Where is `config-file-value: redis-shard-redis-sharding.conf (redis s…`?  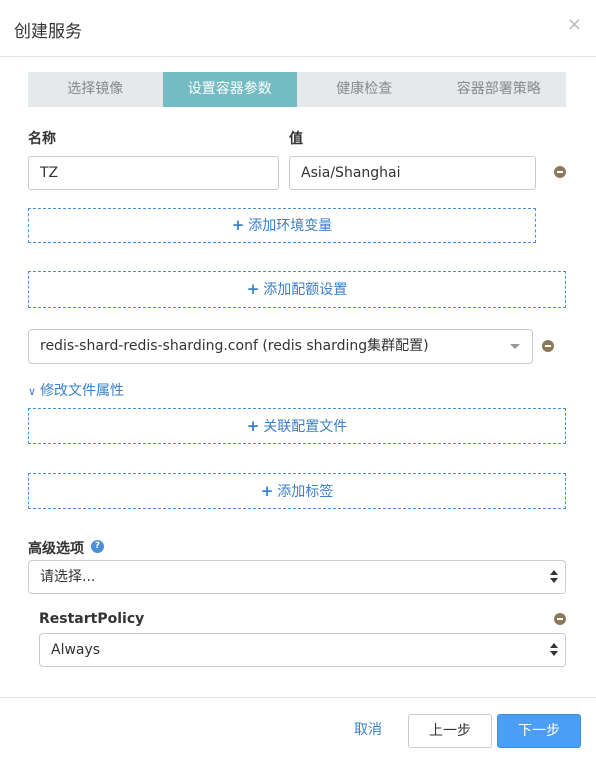 config-file-value: redis-shard-redis-sharding.conf (redis s… is located at coordinates (234, 346).